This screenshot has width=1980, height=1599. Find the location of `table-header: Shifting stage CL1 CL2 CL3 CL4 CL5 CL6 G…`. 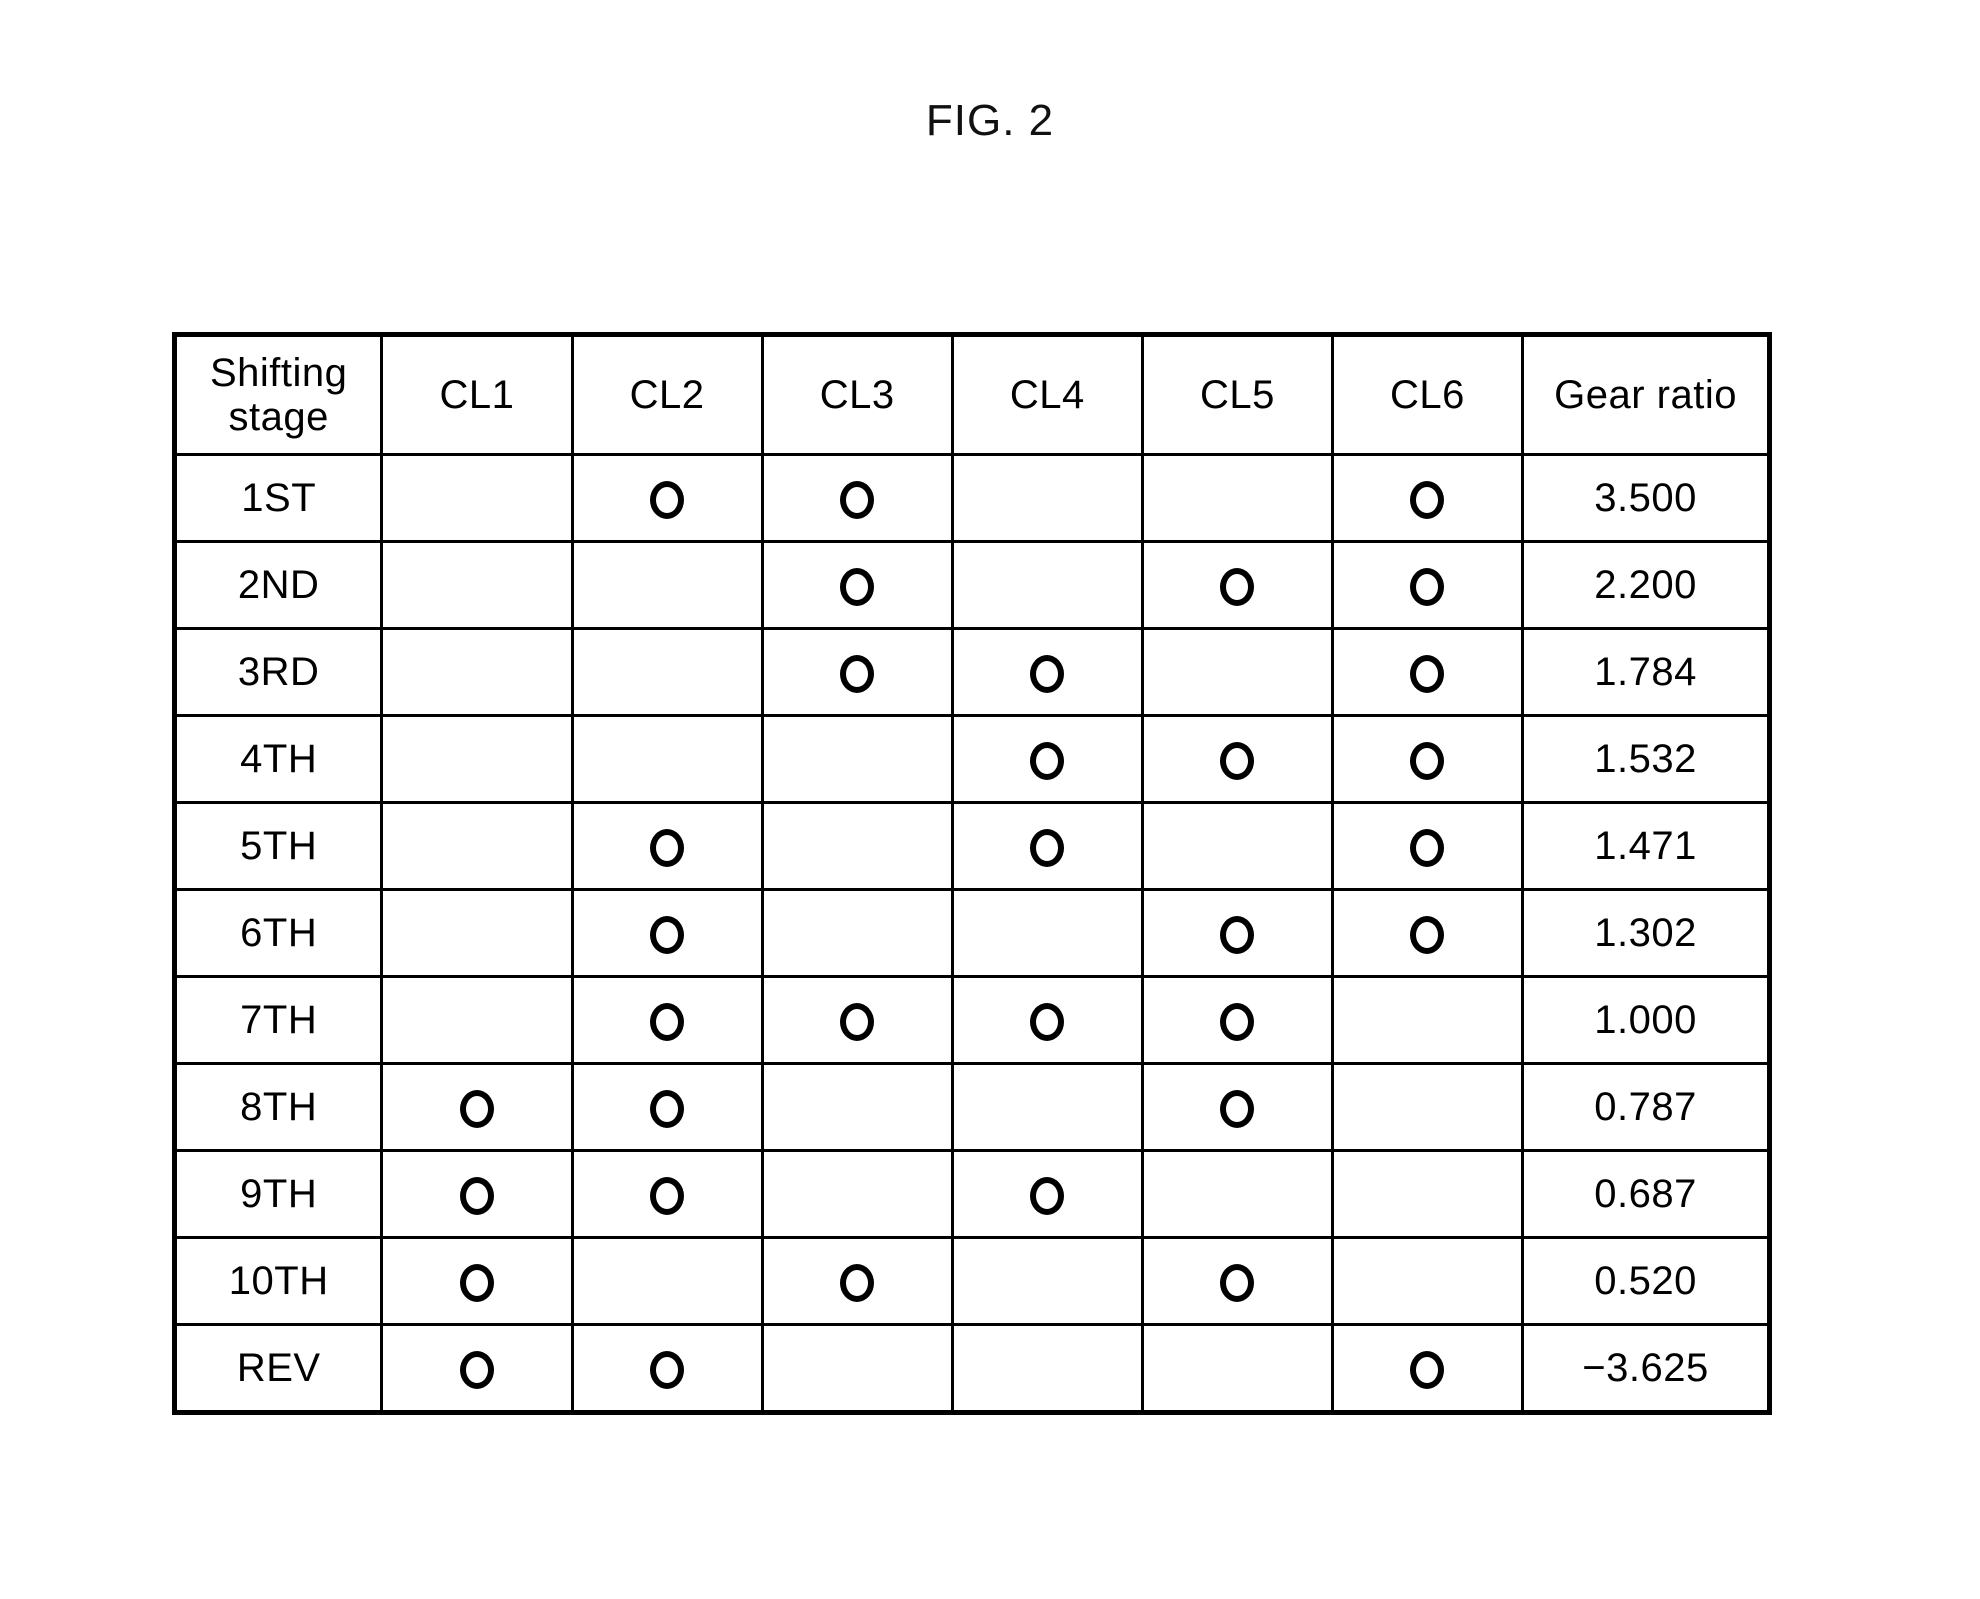

table-header: Shifting stage CL1 CL2 CL3 CL4 CL5 CL6 G… is located at coordinates (971, 394).